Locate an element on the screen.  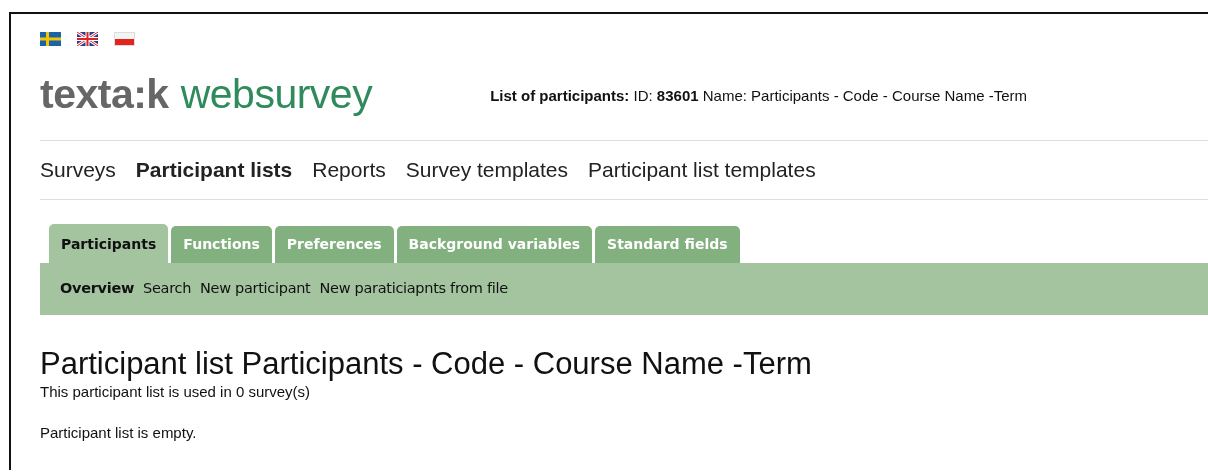
subnav-link: Overview is located at coordinates (97, 289).